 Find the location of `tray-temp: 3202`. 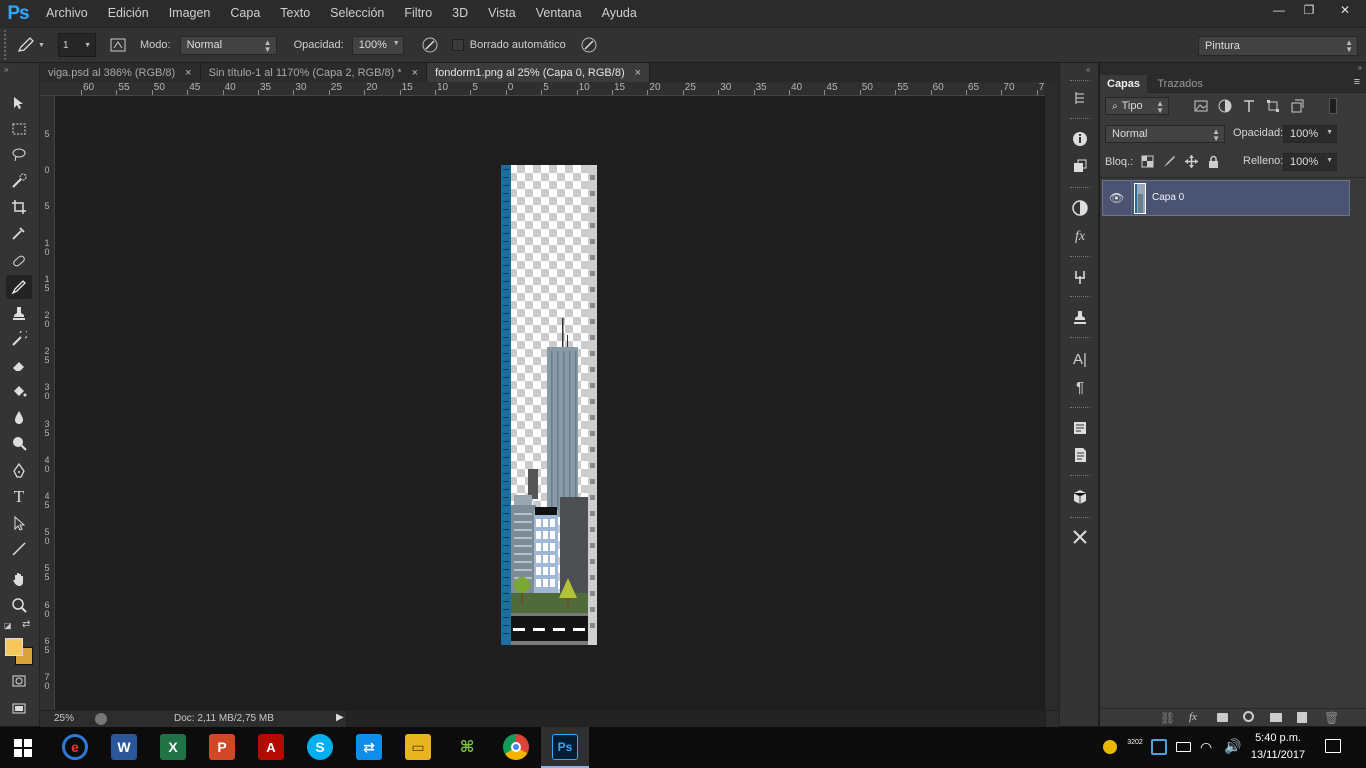

tray-temp: 3202 is located at coordinates (1135, 747).